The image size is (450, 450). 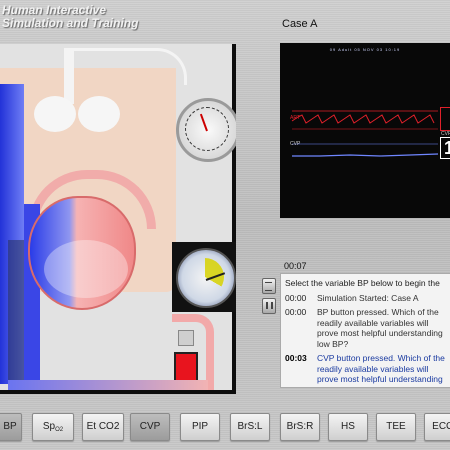 I want to click on etco2-button-label: Et CO2, so click(x=103, y=426).